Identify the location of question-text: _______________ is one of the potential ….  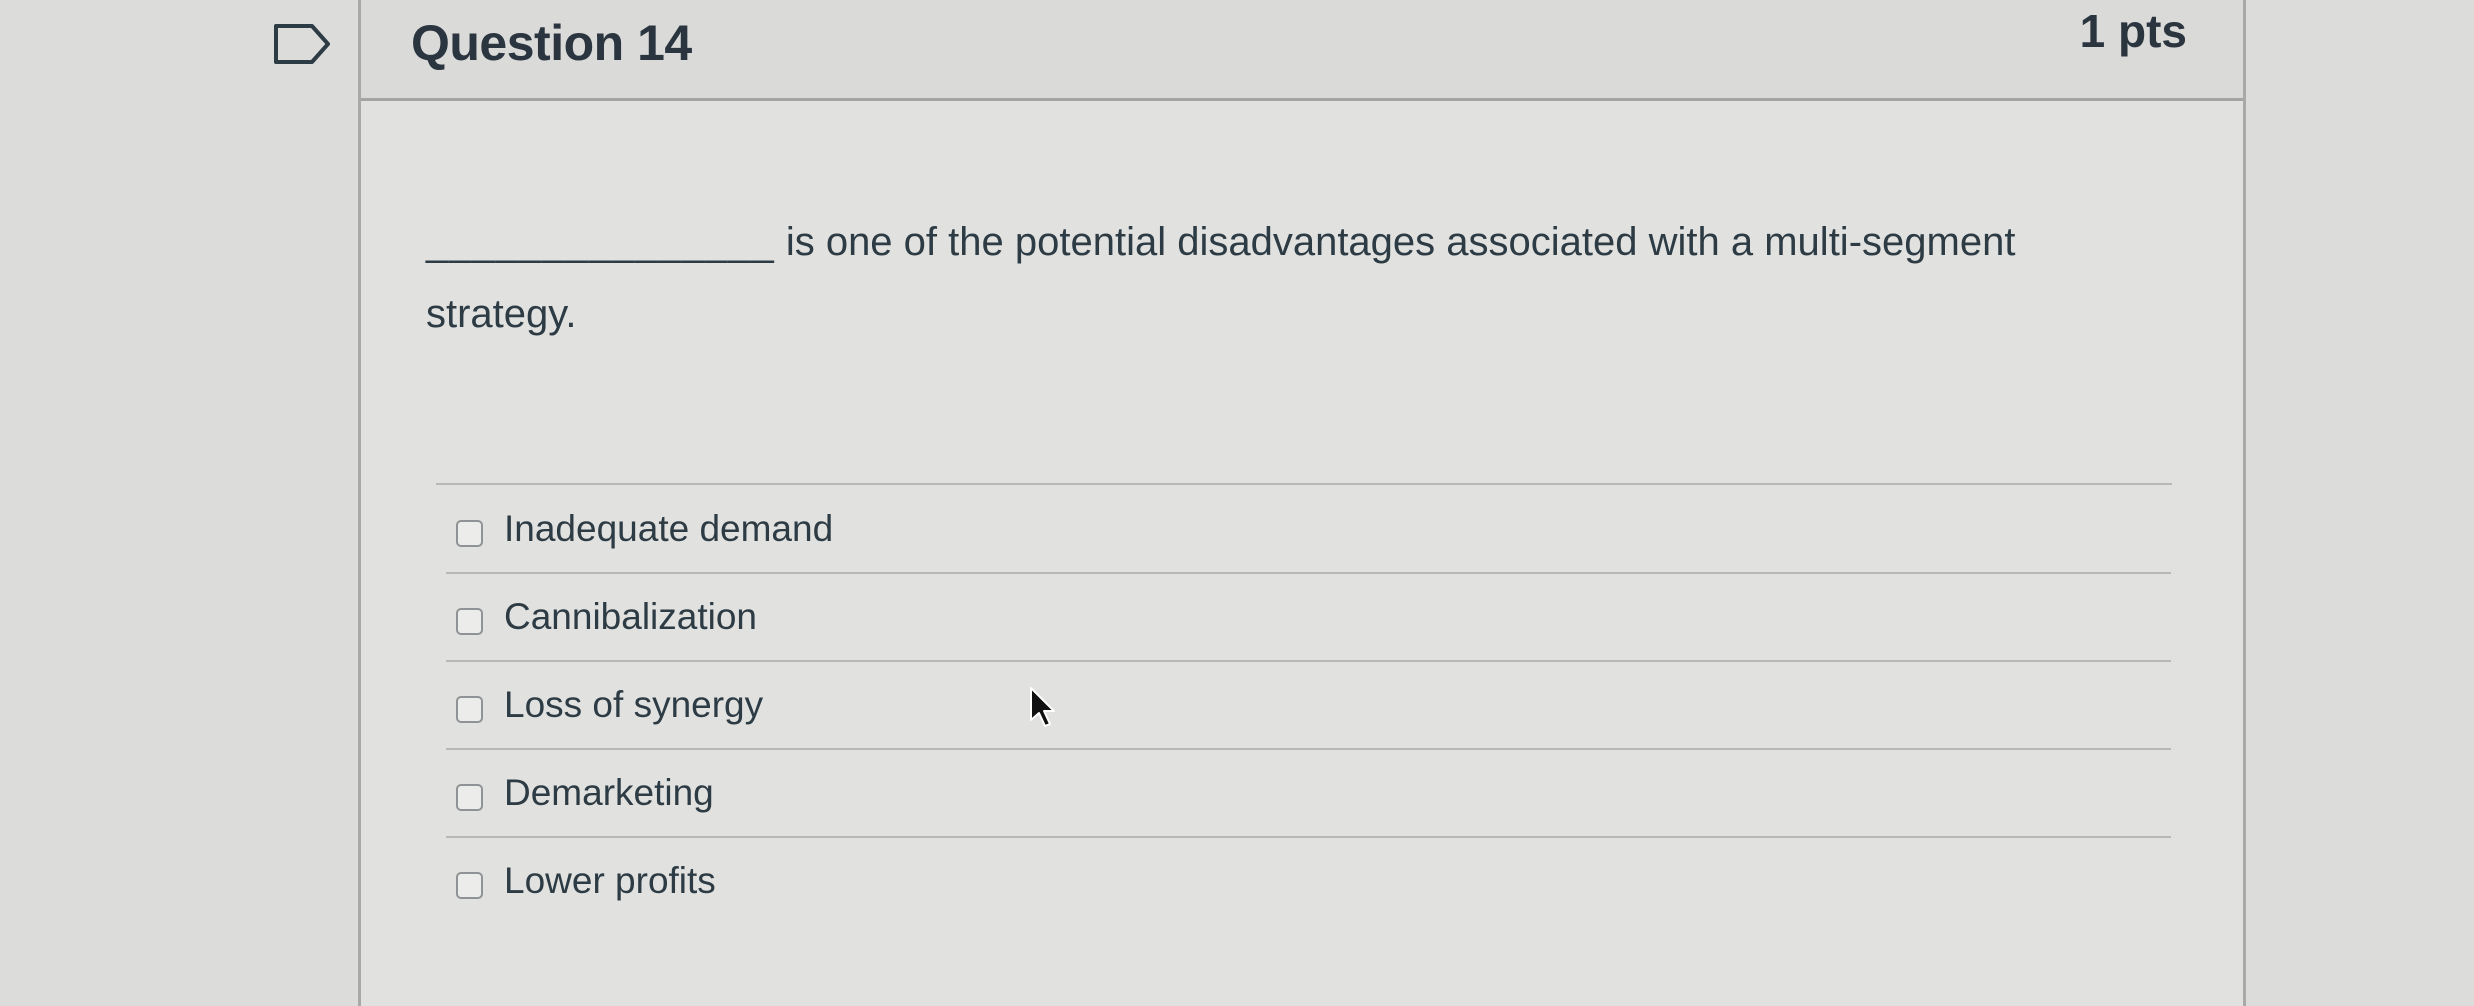
(1296, 278).